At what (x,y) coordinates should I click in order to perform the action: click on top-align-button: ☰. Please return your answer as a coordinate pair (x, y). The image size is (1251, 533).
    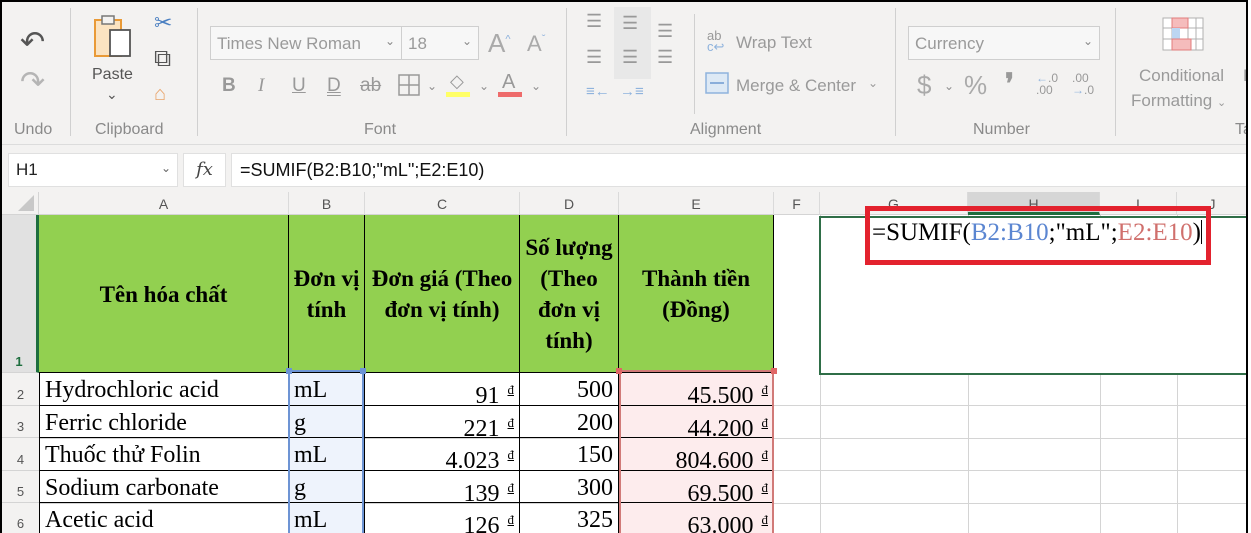
    Looking at the image, I should click on (594, 21).